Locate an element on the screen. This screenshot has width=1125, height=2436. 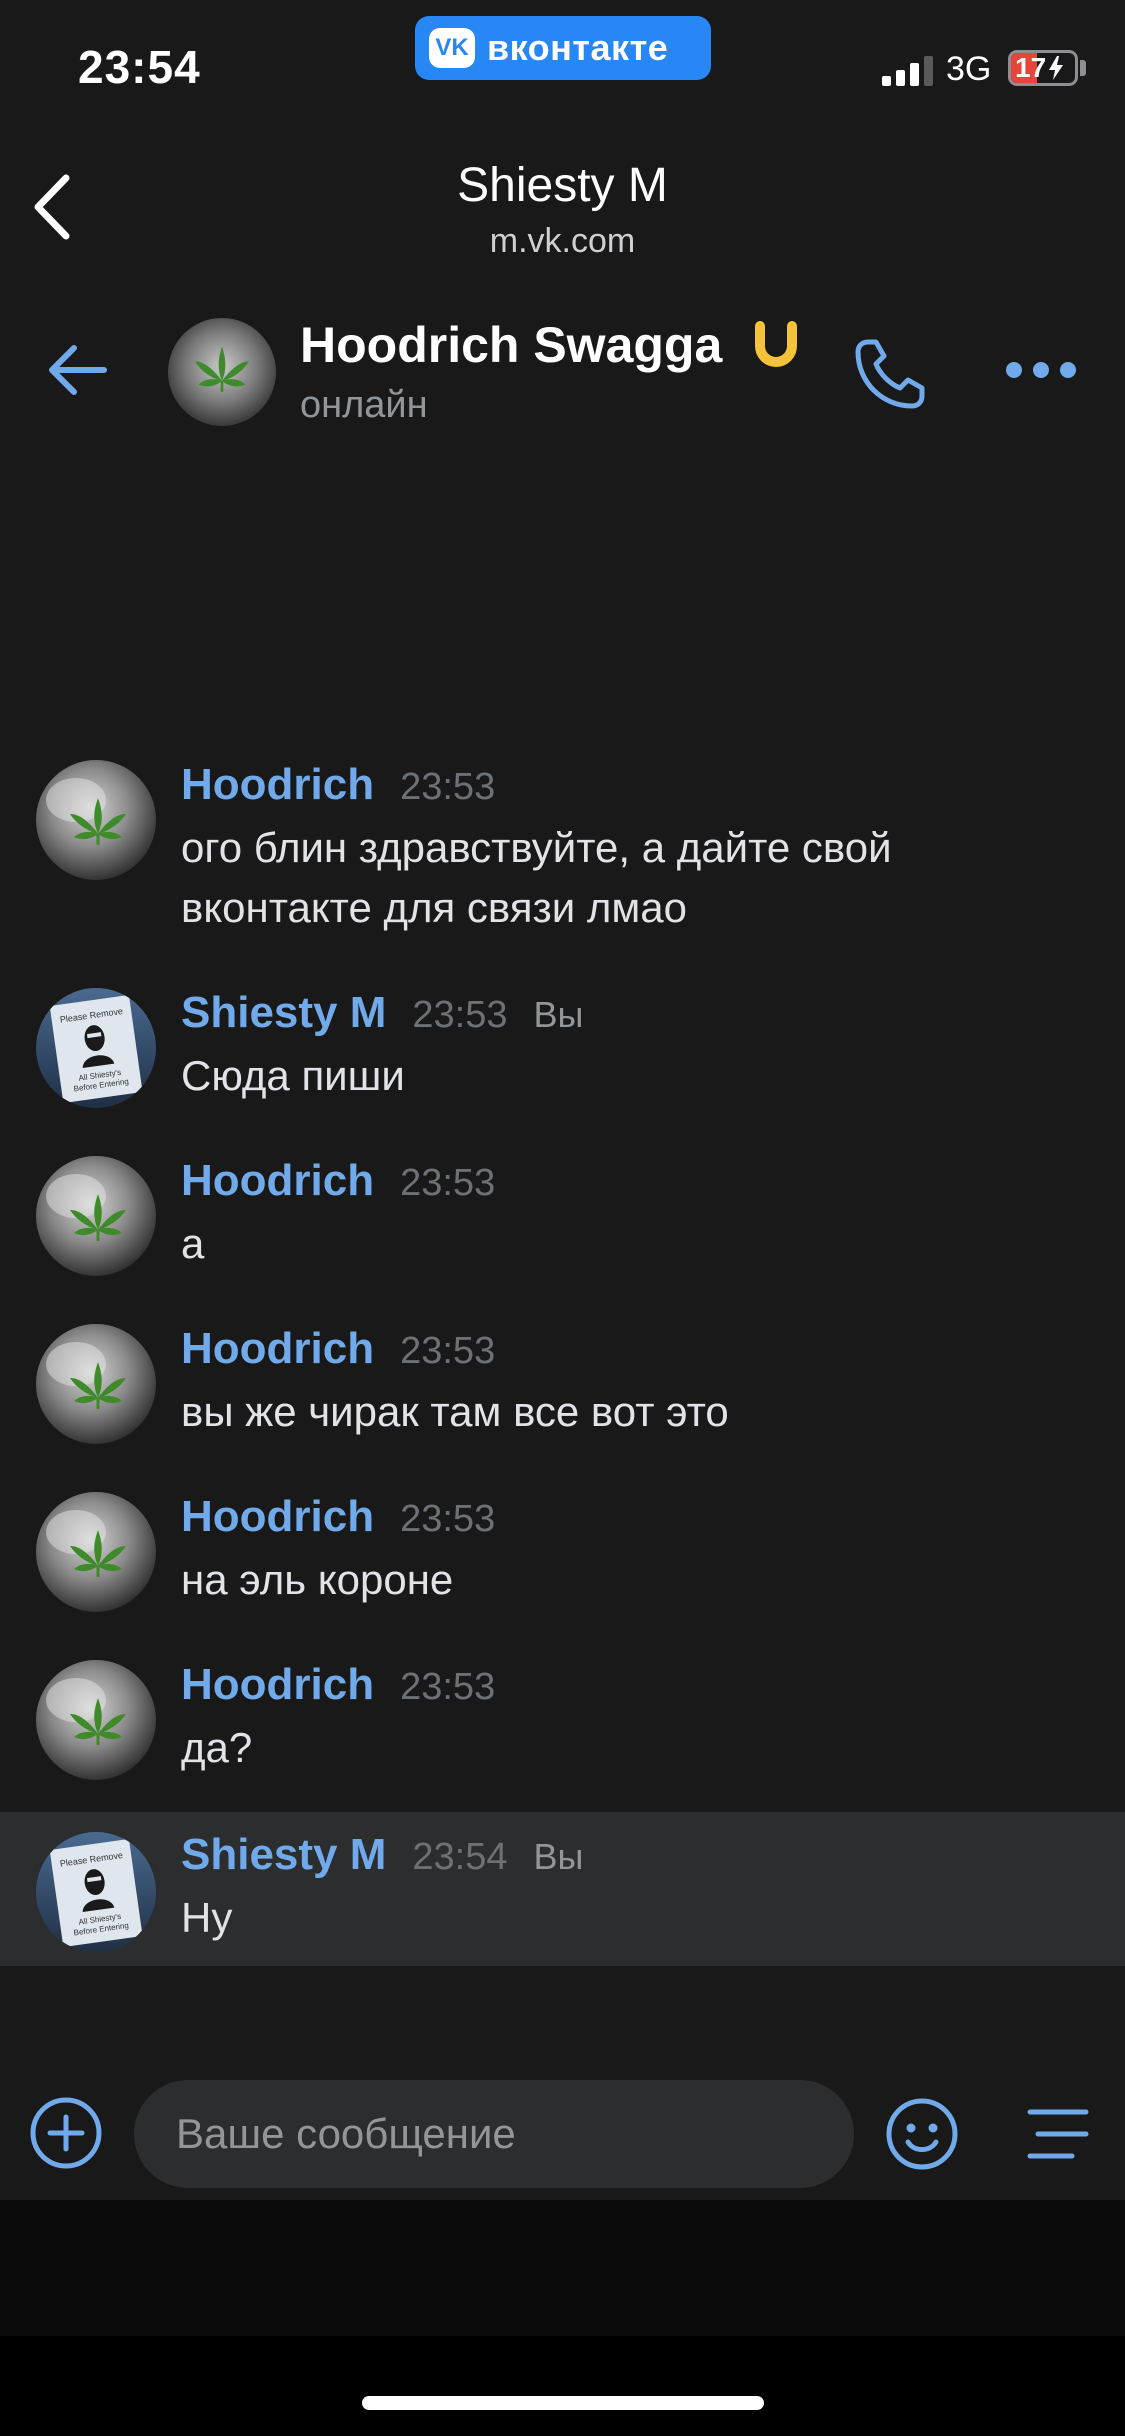
network-type: 3G is located at coordinates (969, 69).